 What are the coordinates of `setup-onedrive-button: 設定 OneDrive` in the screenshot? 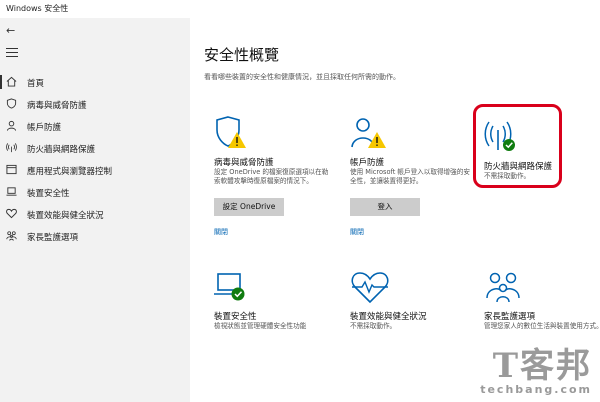 It's located at (249, 207).